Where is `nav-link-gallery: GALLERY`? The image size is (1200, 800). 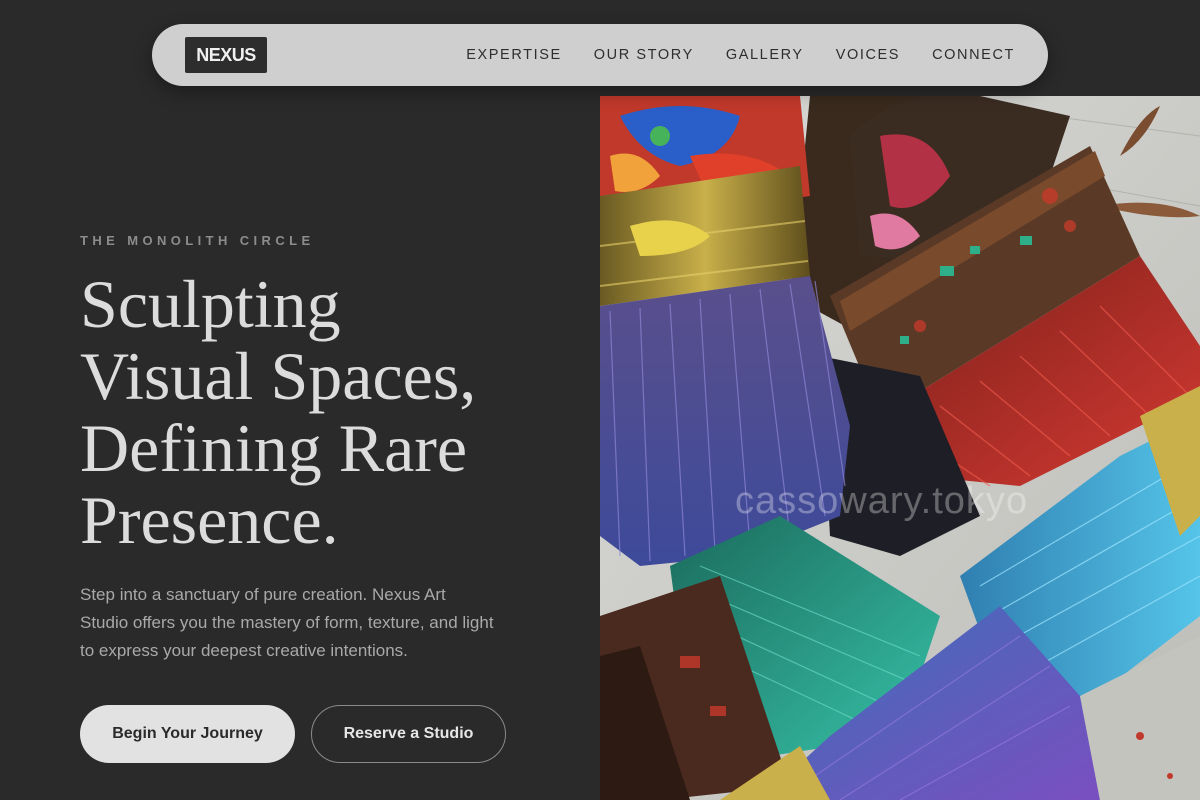 nav-link-gallery: GALLERY is located at coordinates (765, 55).